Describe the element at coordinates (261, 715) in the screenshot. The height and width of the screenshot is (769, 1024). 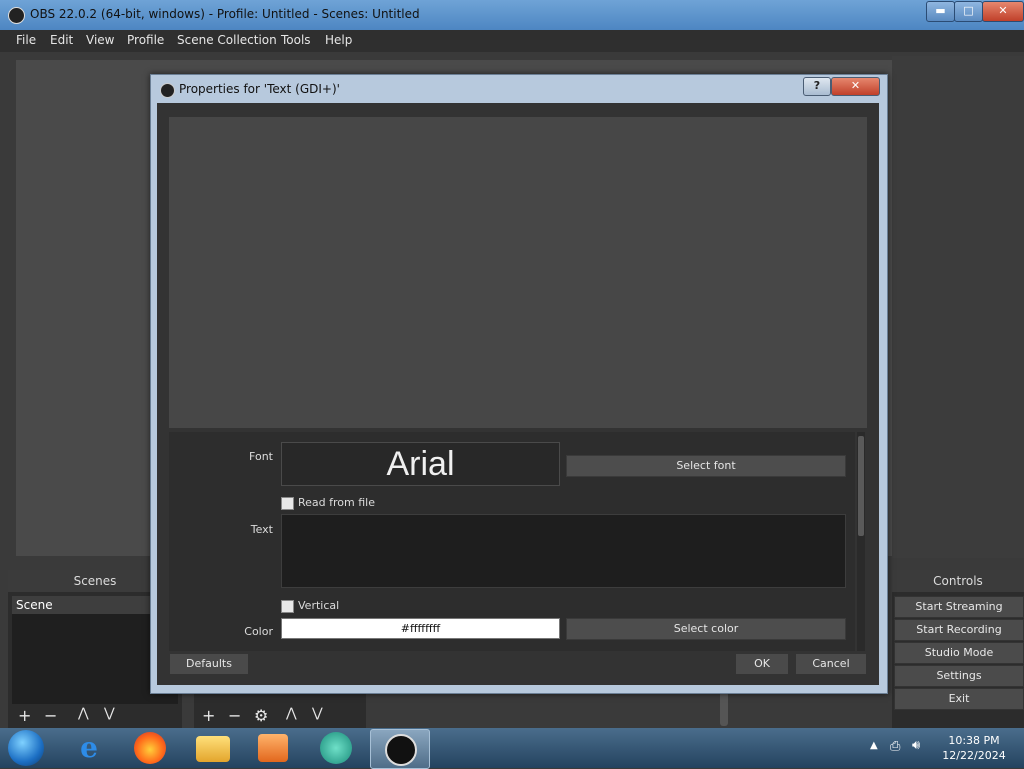
I see `source-settings-gear-icon: ⚙` at that location.